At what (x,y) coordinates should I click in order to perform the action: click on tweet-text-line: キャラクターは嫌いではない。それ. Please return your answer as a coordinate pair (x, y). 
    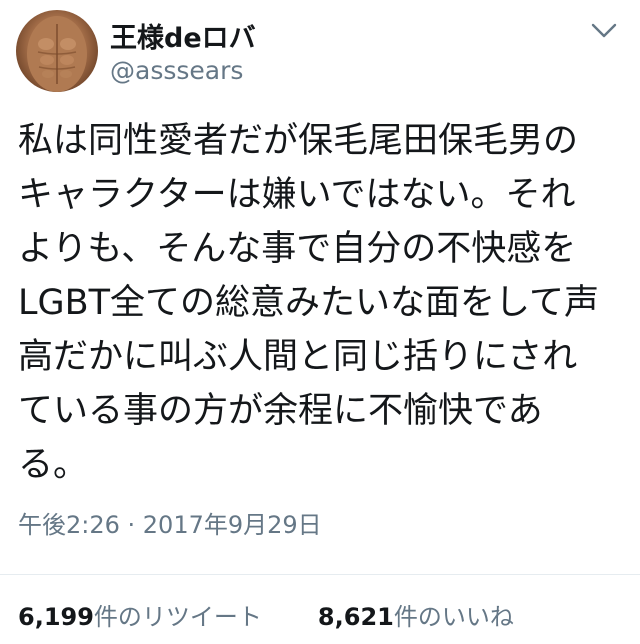
    Looking at the image, I should click on (297, 195).